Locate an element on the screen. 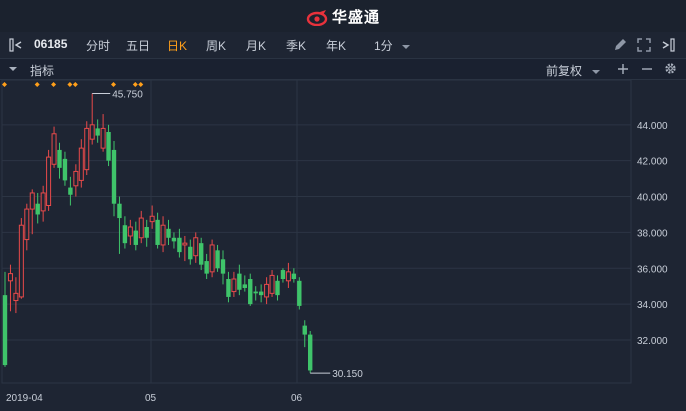  y-tick-label: 32.000 is located at coordinates (652, 341).